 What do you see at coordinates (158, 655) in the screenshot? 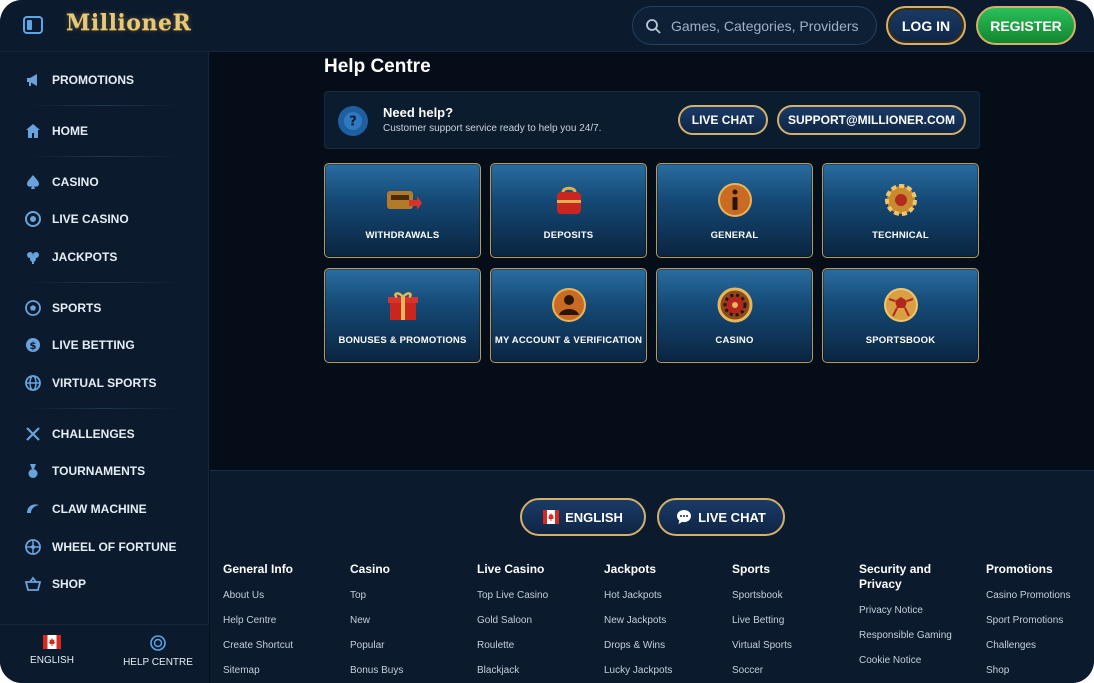
I see `help-centre-link: HELP CENTRE` at bounding box center [158, 655].